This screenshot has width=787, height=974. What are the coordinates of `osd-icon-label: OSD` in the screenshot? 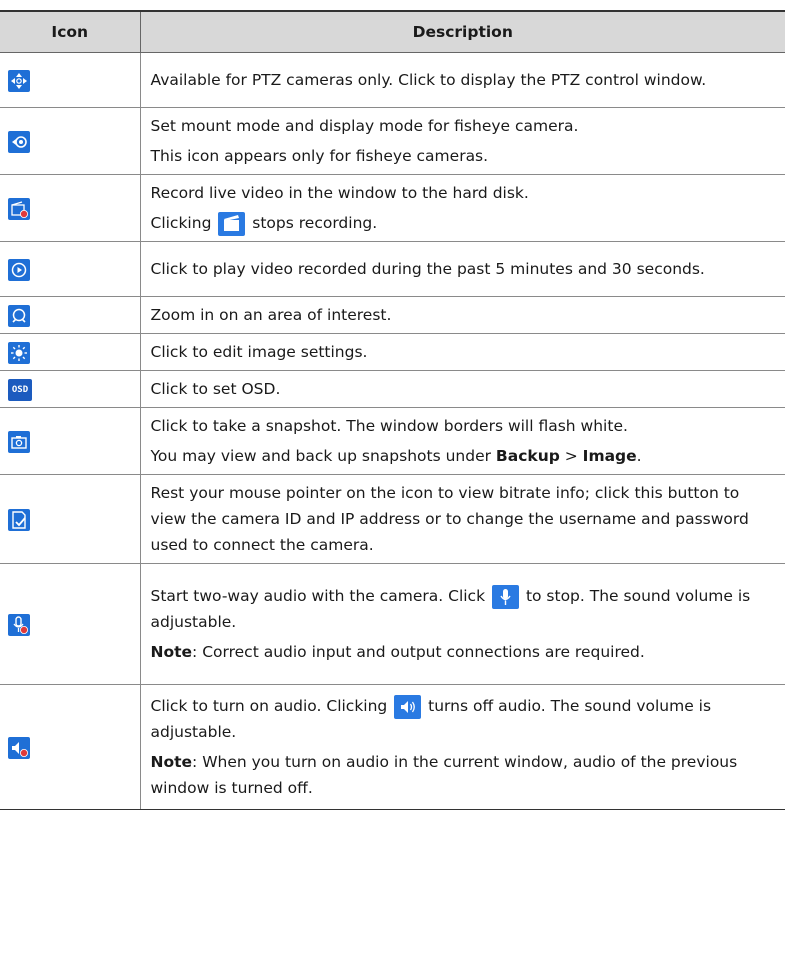 It's located at (20, 389).